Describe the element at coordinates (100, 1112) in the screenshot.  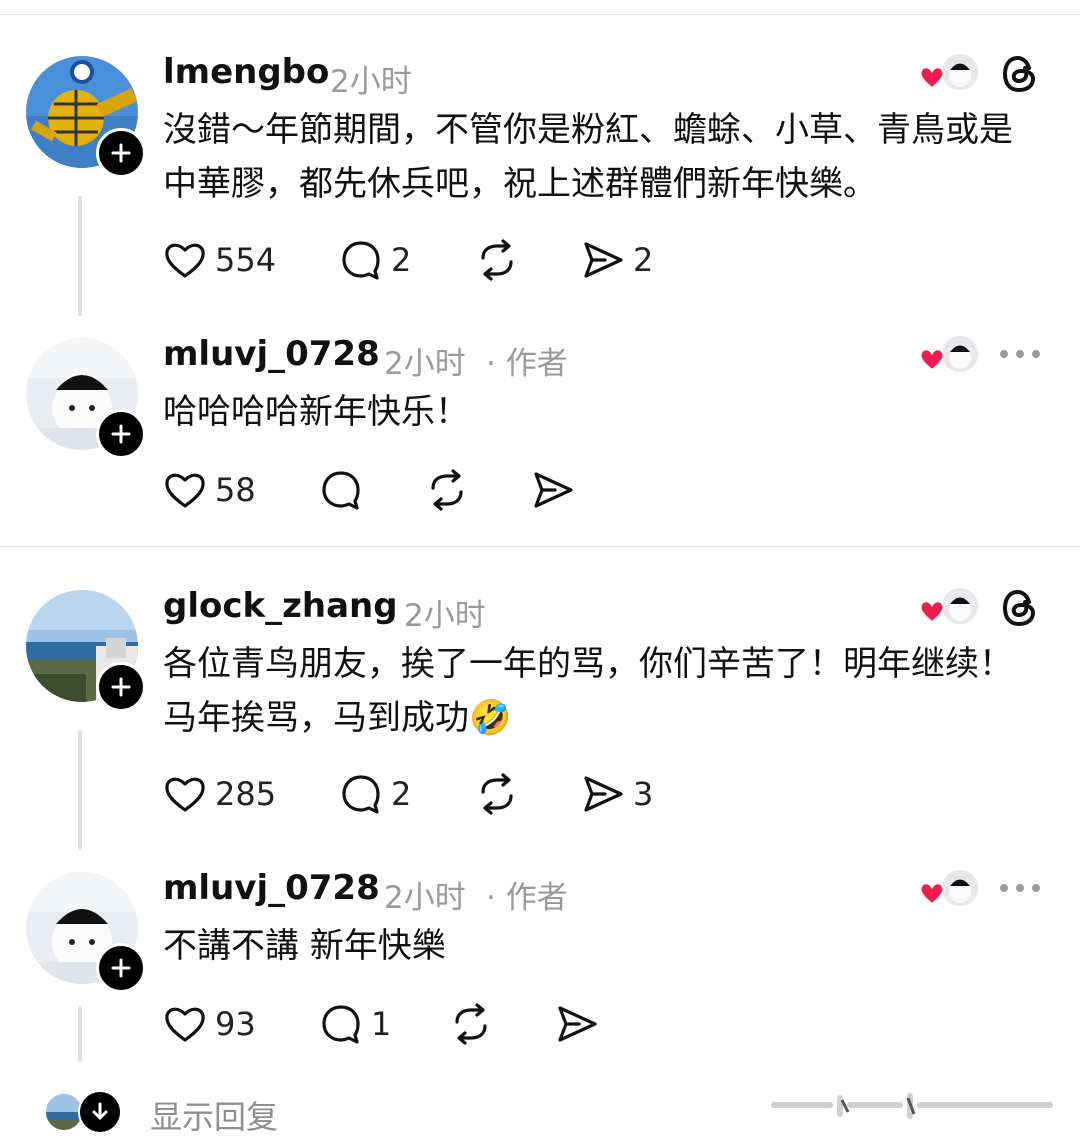
I see `expand-replies-icon` at that location.